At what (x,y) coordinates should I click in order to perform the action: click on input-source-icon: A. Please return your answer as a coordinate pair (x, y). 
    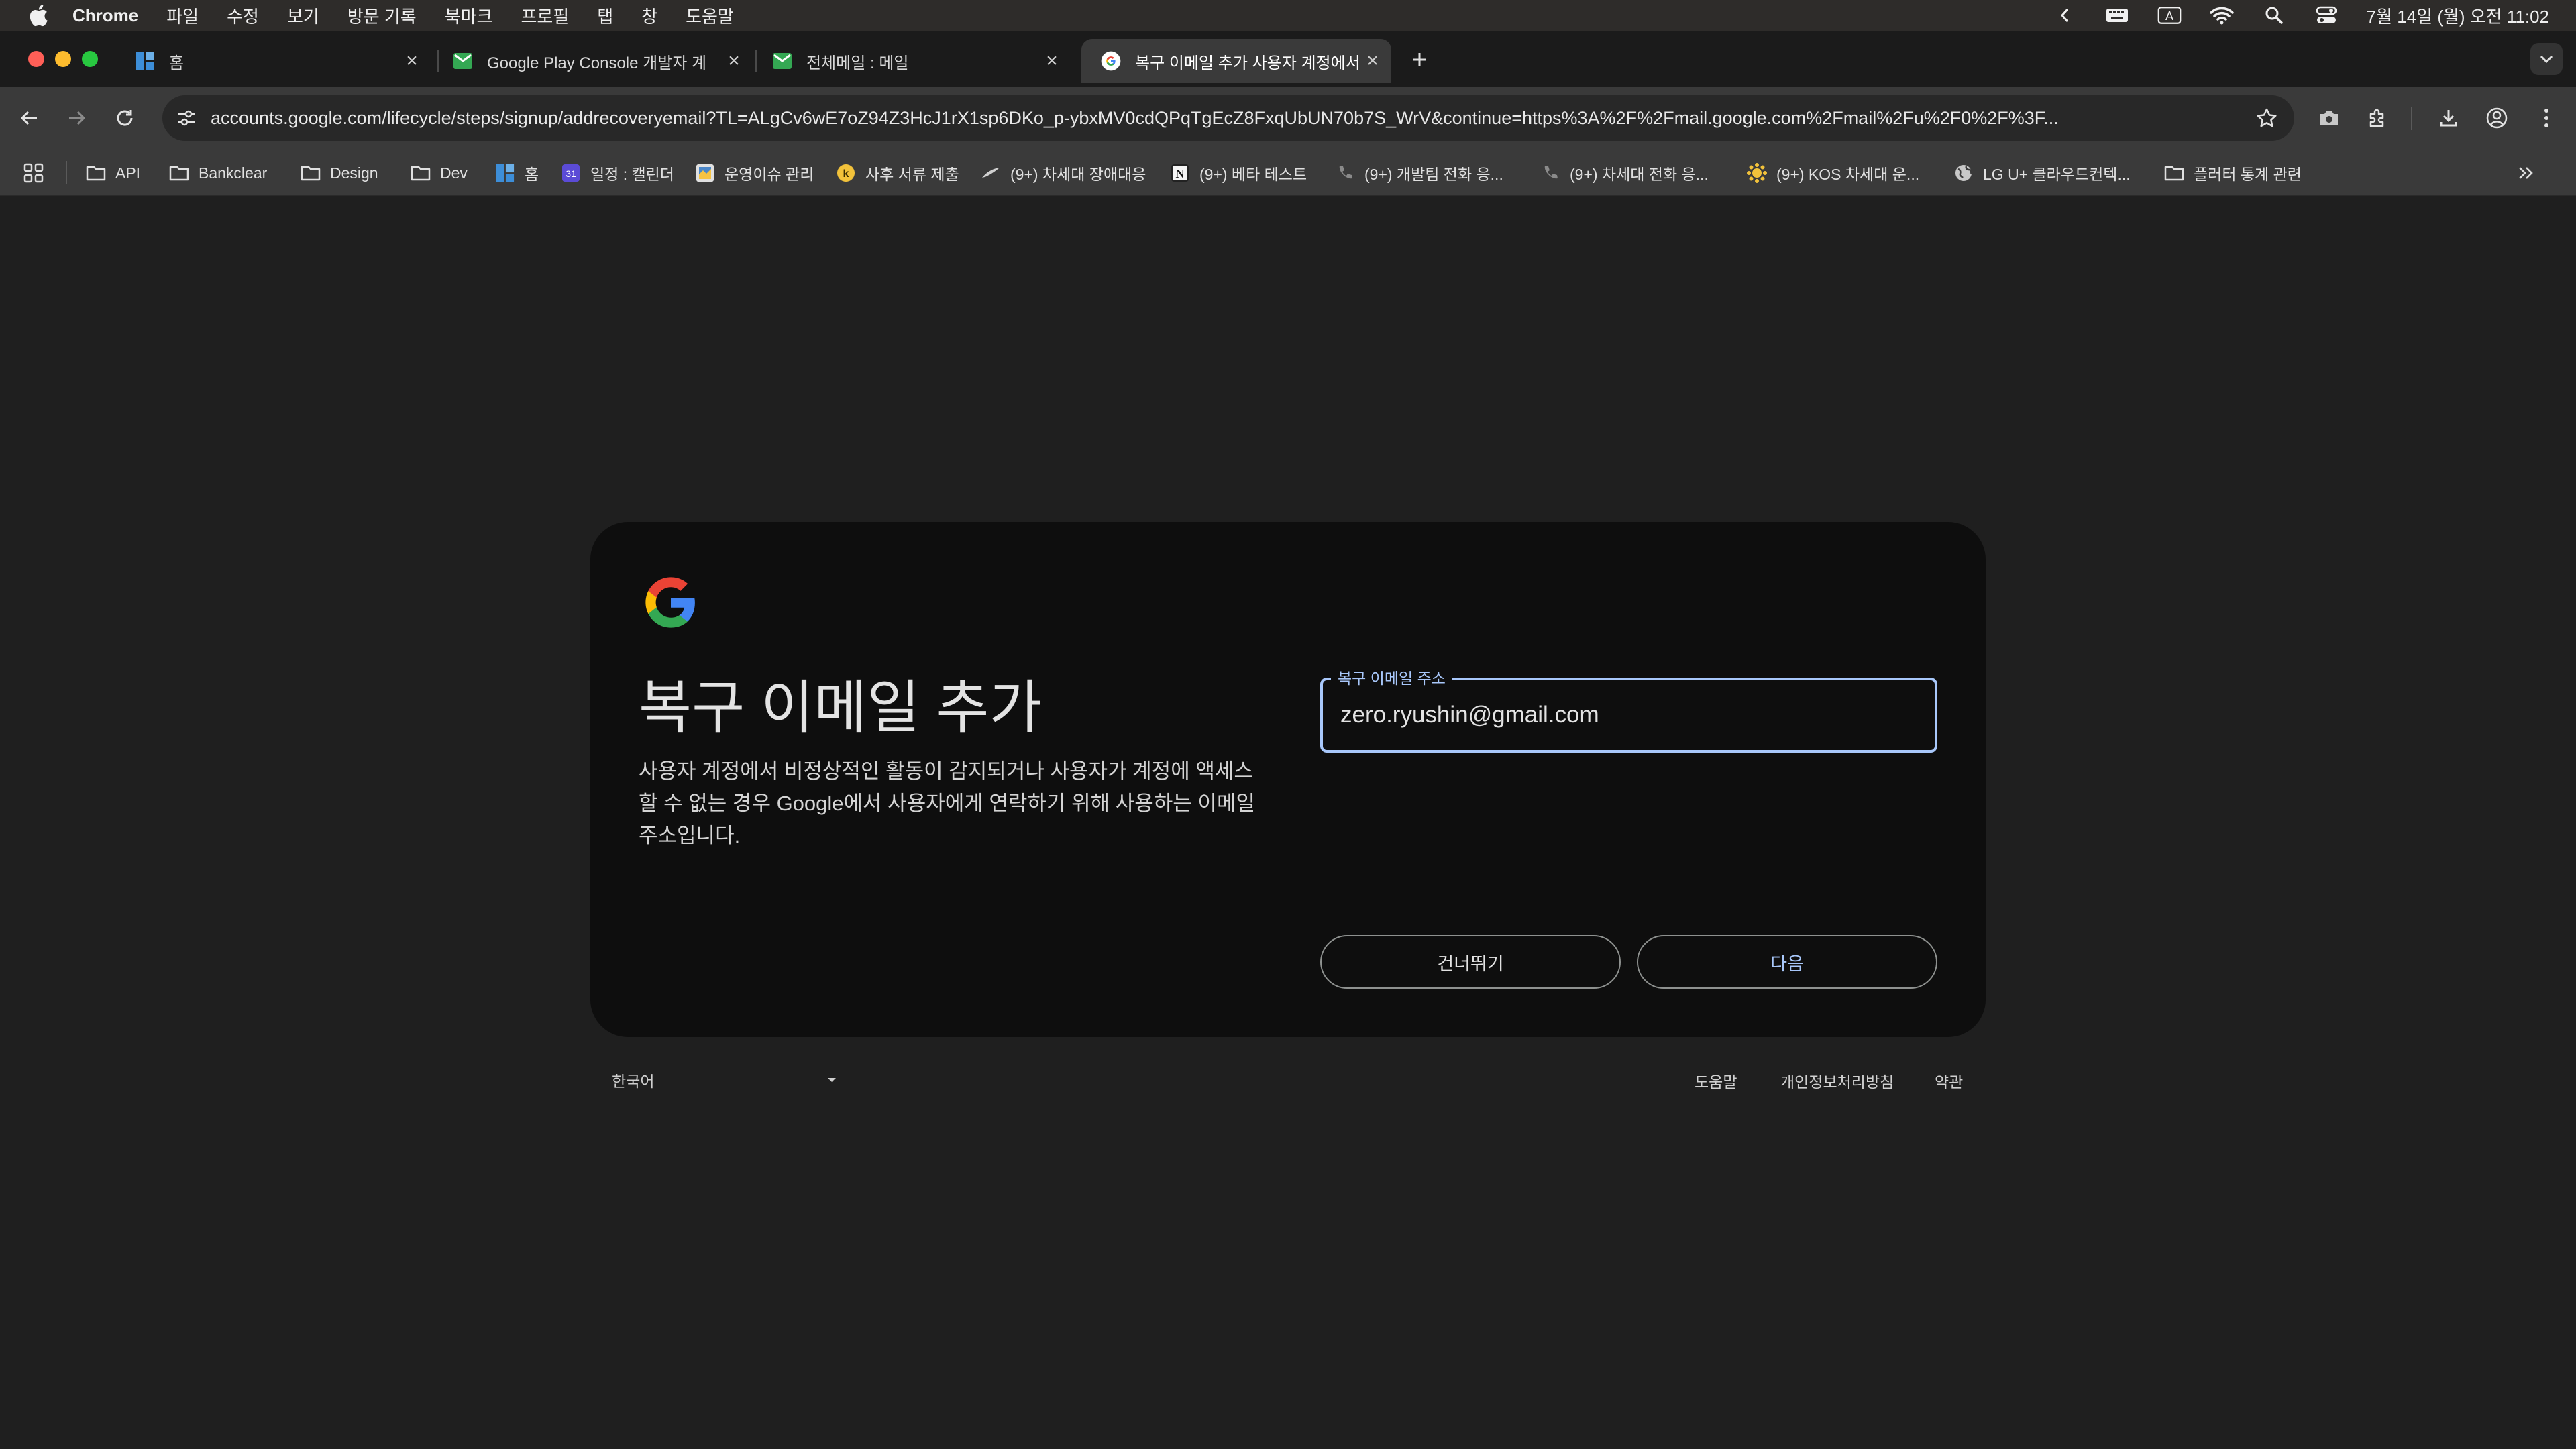
    Looking at the image, I should click on (2169, 15).